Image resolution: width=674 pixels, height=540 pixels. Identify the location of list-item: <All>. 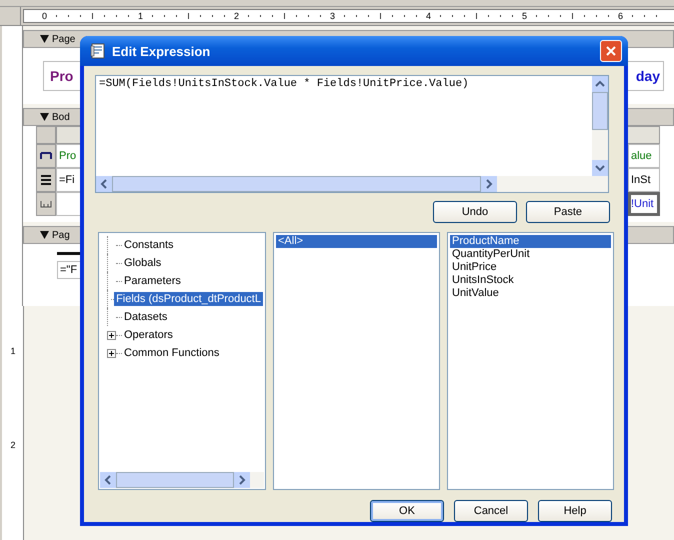
(356, 241).